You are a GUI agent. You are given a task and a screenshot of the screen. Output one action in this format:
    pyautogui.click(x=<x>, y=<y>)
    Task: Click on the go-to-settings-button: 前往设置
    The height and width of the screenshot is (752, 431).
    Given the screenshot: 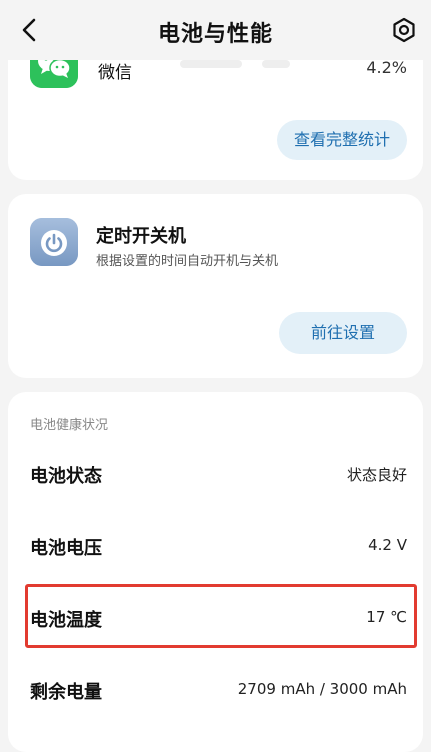 What is the action you would take?
    pyautogui.click(x=343, y=333)
    